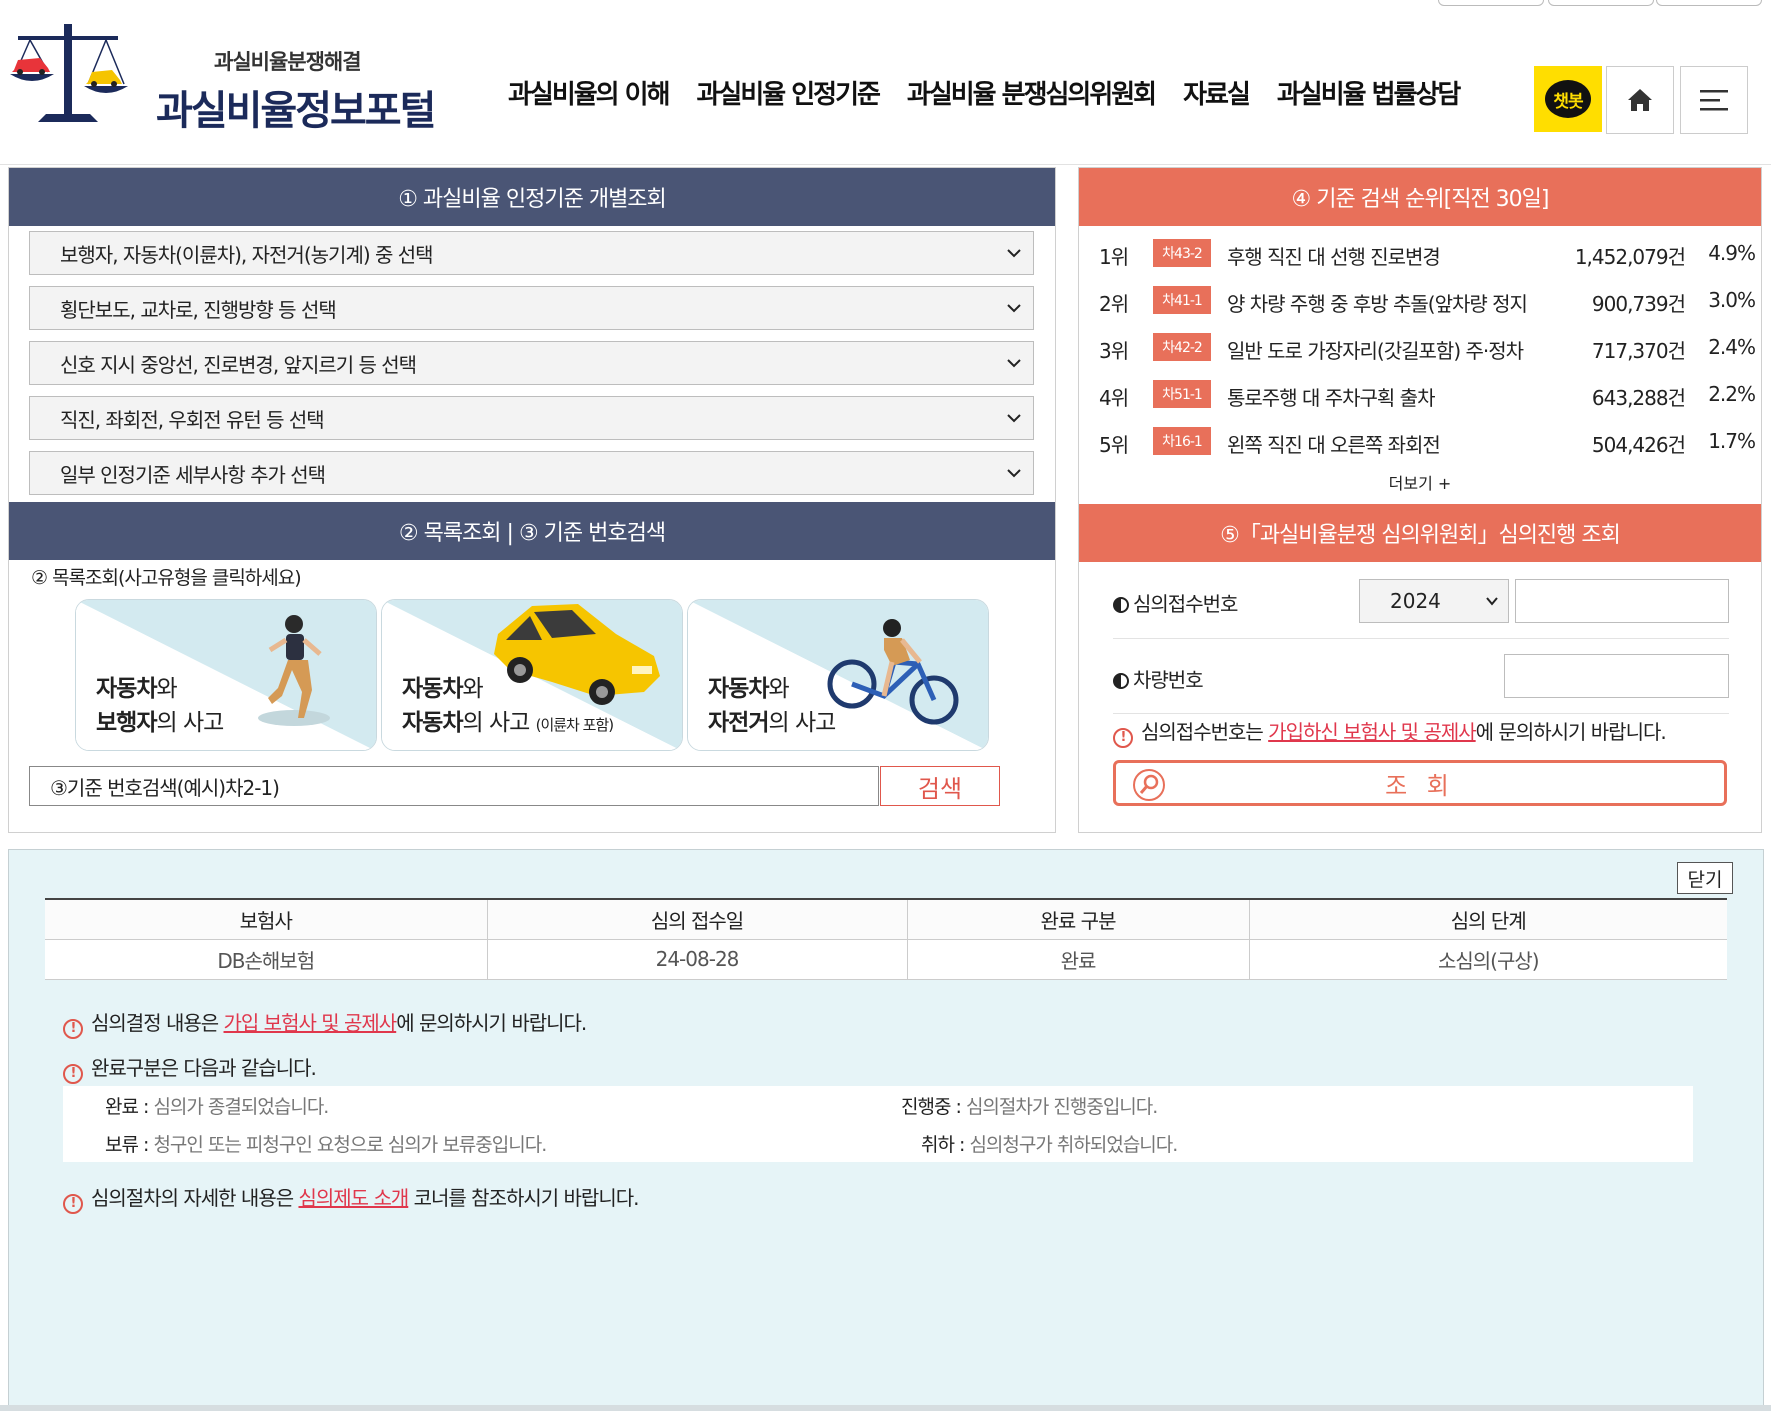  I want to click on rank-row: 1위 차43-2 후행 직진 대 선행 진로변경 1,452,079건 4.9%, so click(1420, 253).